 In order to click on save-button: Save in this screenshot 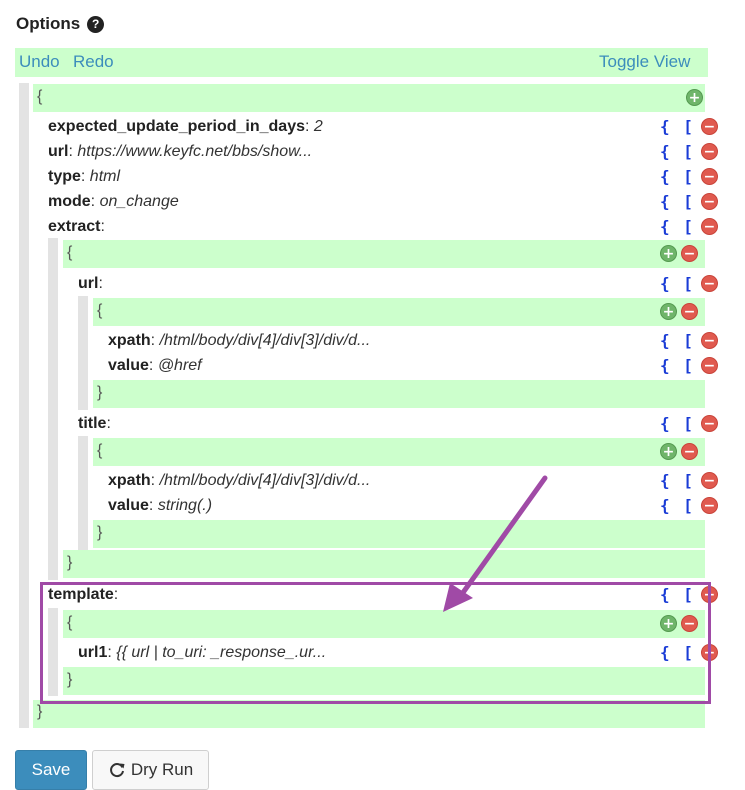, I will do `click(51, 770)`.